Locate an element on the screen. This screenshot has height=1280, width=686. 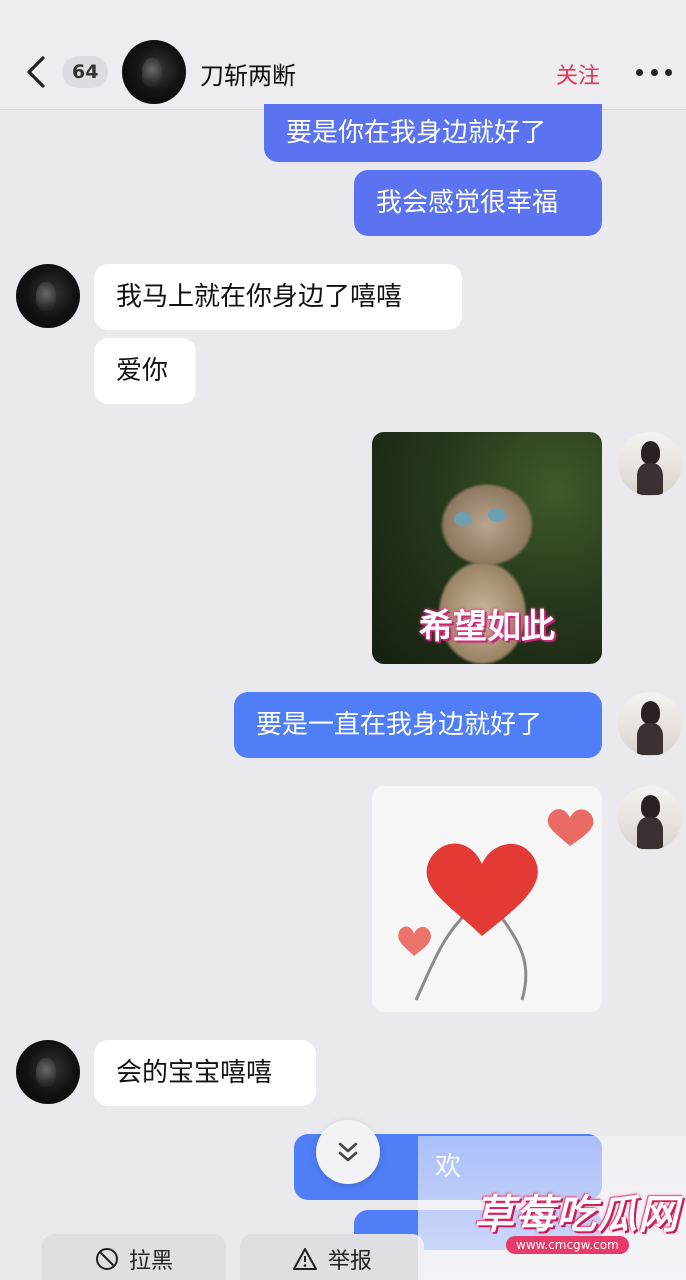
chat-header: 64 刀斩两断 关注 is located at coordinates (343, 55).